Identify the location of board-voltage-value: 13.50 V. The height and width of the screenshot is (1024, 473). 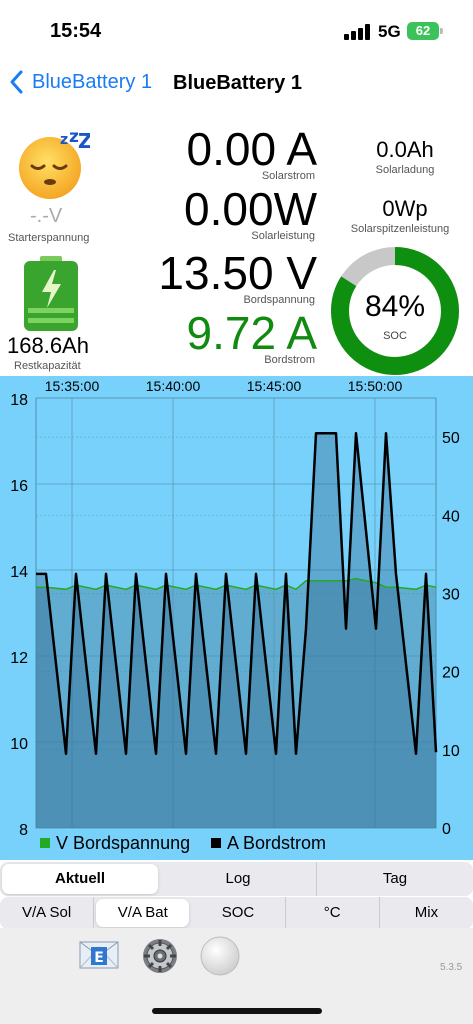
(237, 273).